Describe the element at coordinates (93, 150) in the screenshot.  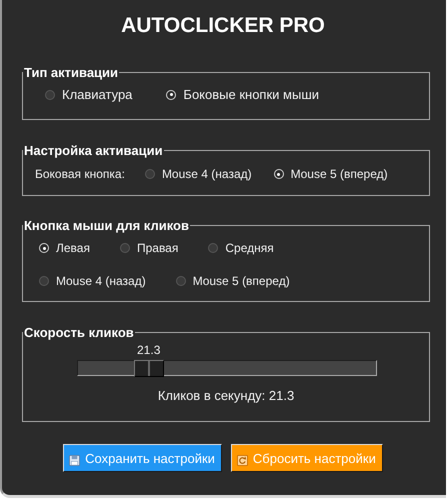
I see `group-title: Настройка активации` at that location.